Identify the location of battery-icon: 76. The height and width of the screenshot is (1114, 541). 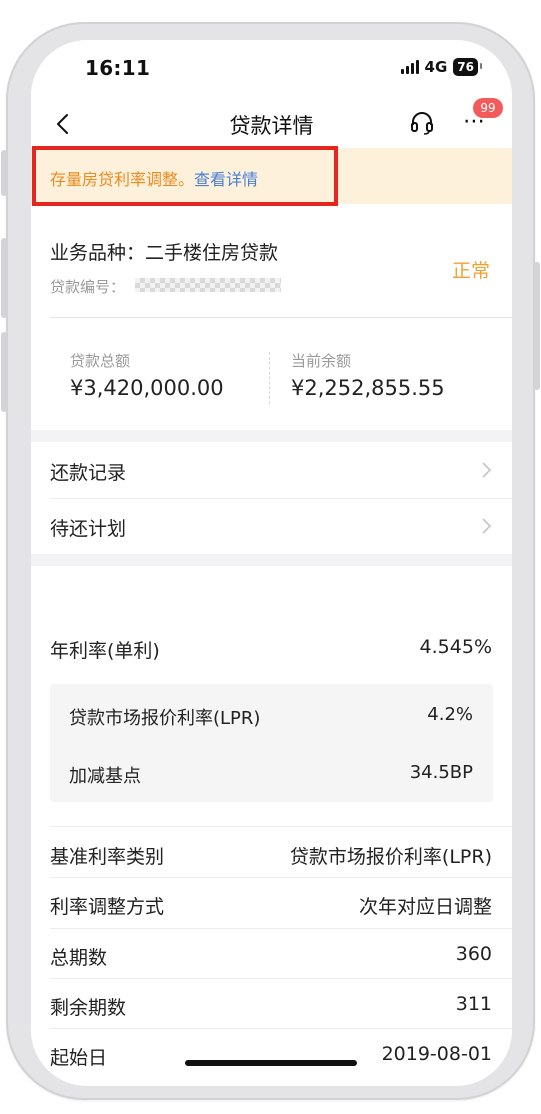
(467, 67).